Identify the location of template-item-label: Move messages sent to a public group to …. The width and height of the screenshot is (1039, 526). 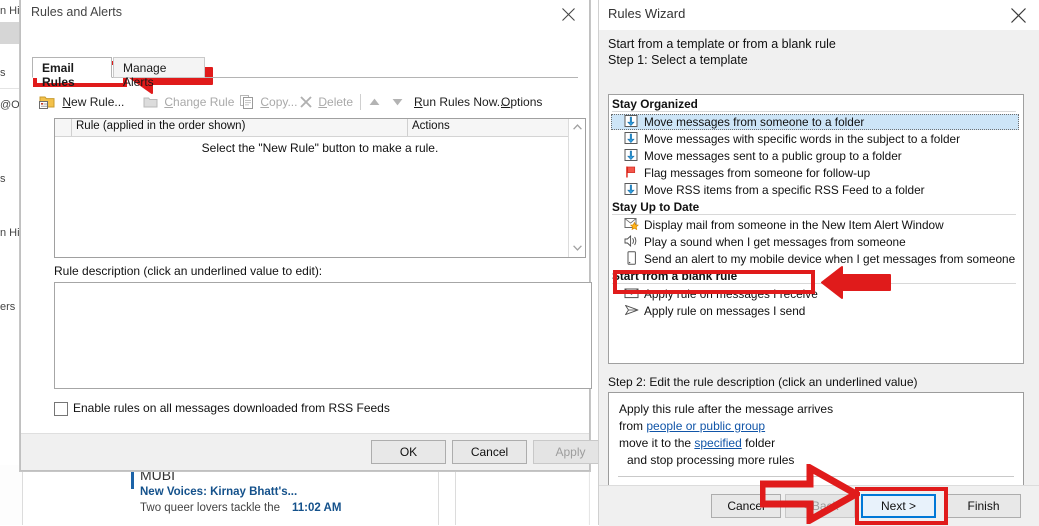
(773, 156).